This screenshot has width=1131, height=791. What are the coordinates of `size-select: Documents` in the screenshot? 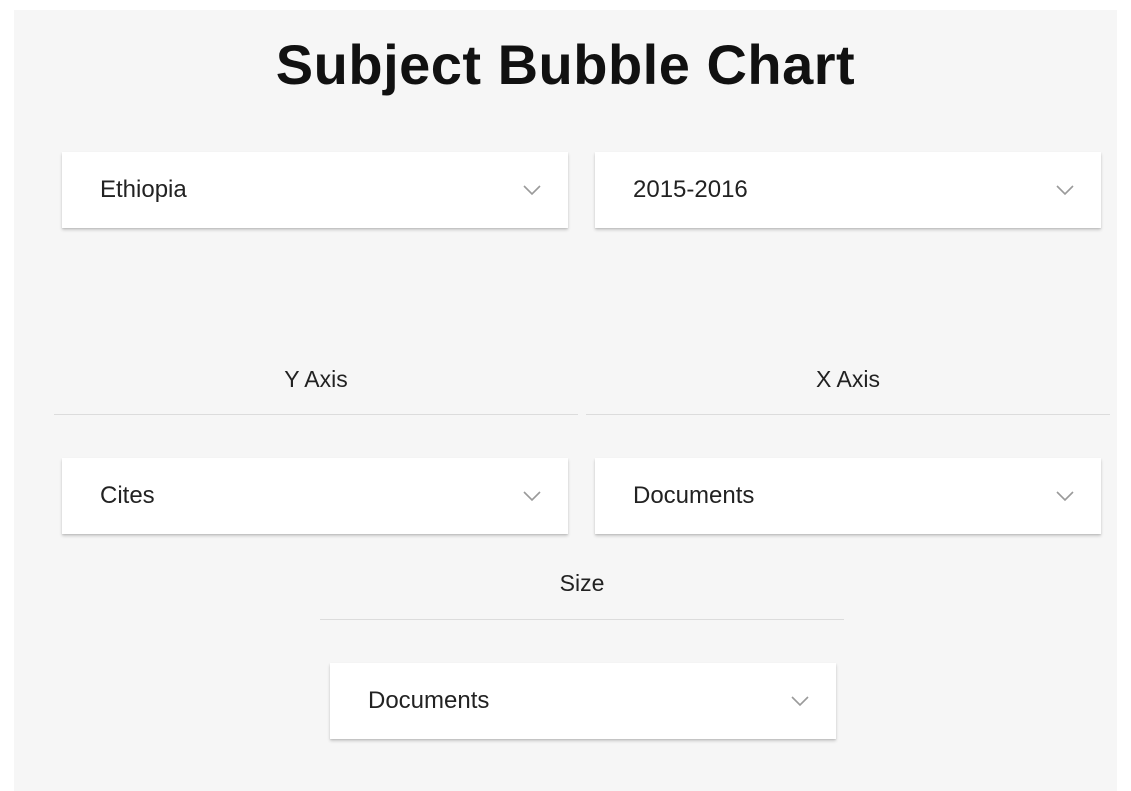 It's located at (583, 701).